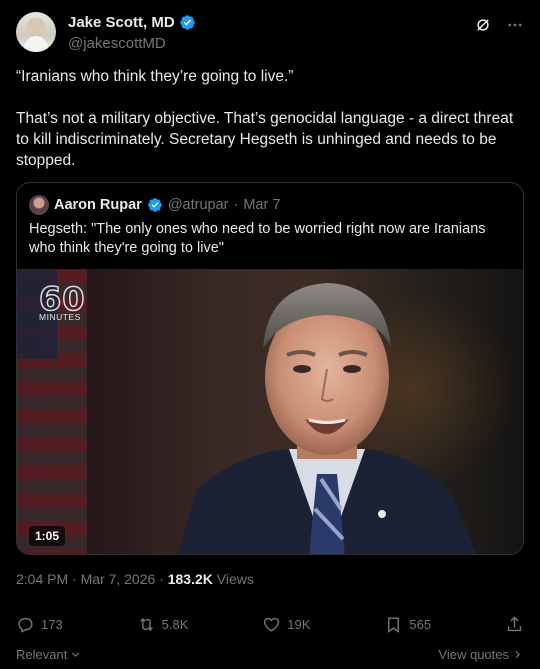 This screenshot has width=540, height=669. I want to click on view-quotes-label: View quotes, so click(473, 654).